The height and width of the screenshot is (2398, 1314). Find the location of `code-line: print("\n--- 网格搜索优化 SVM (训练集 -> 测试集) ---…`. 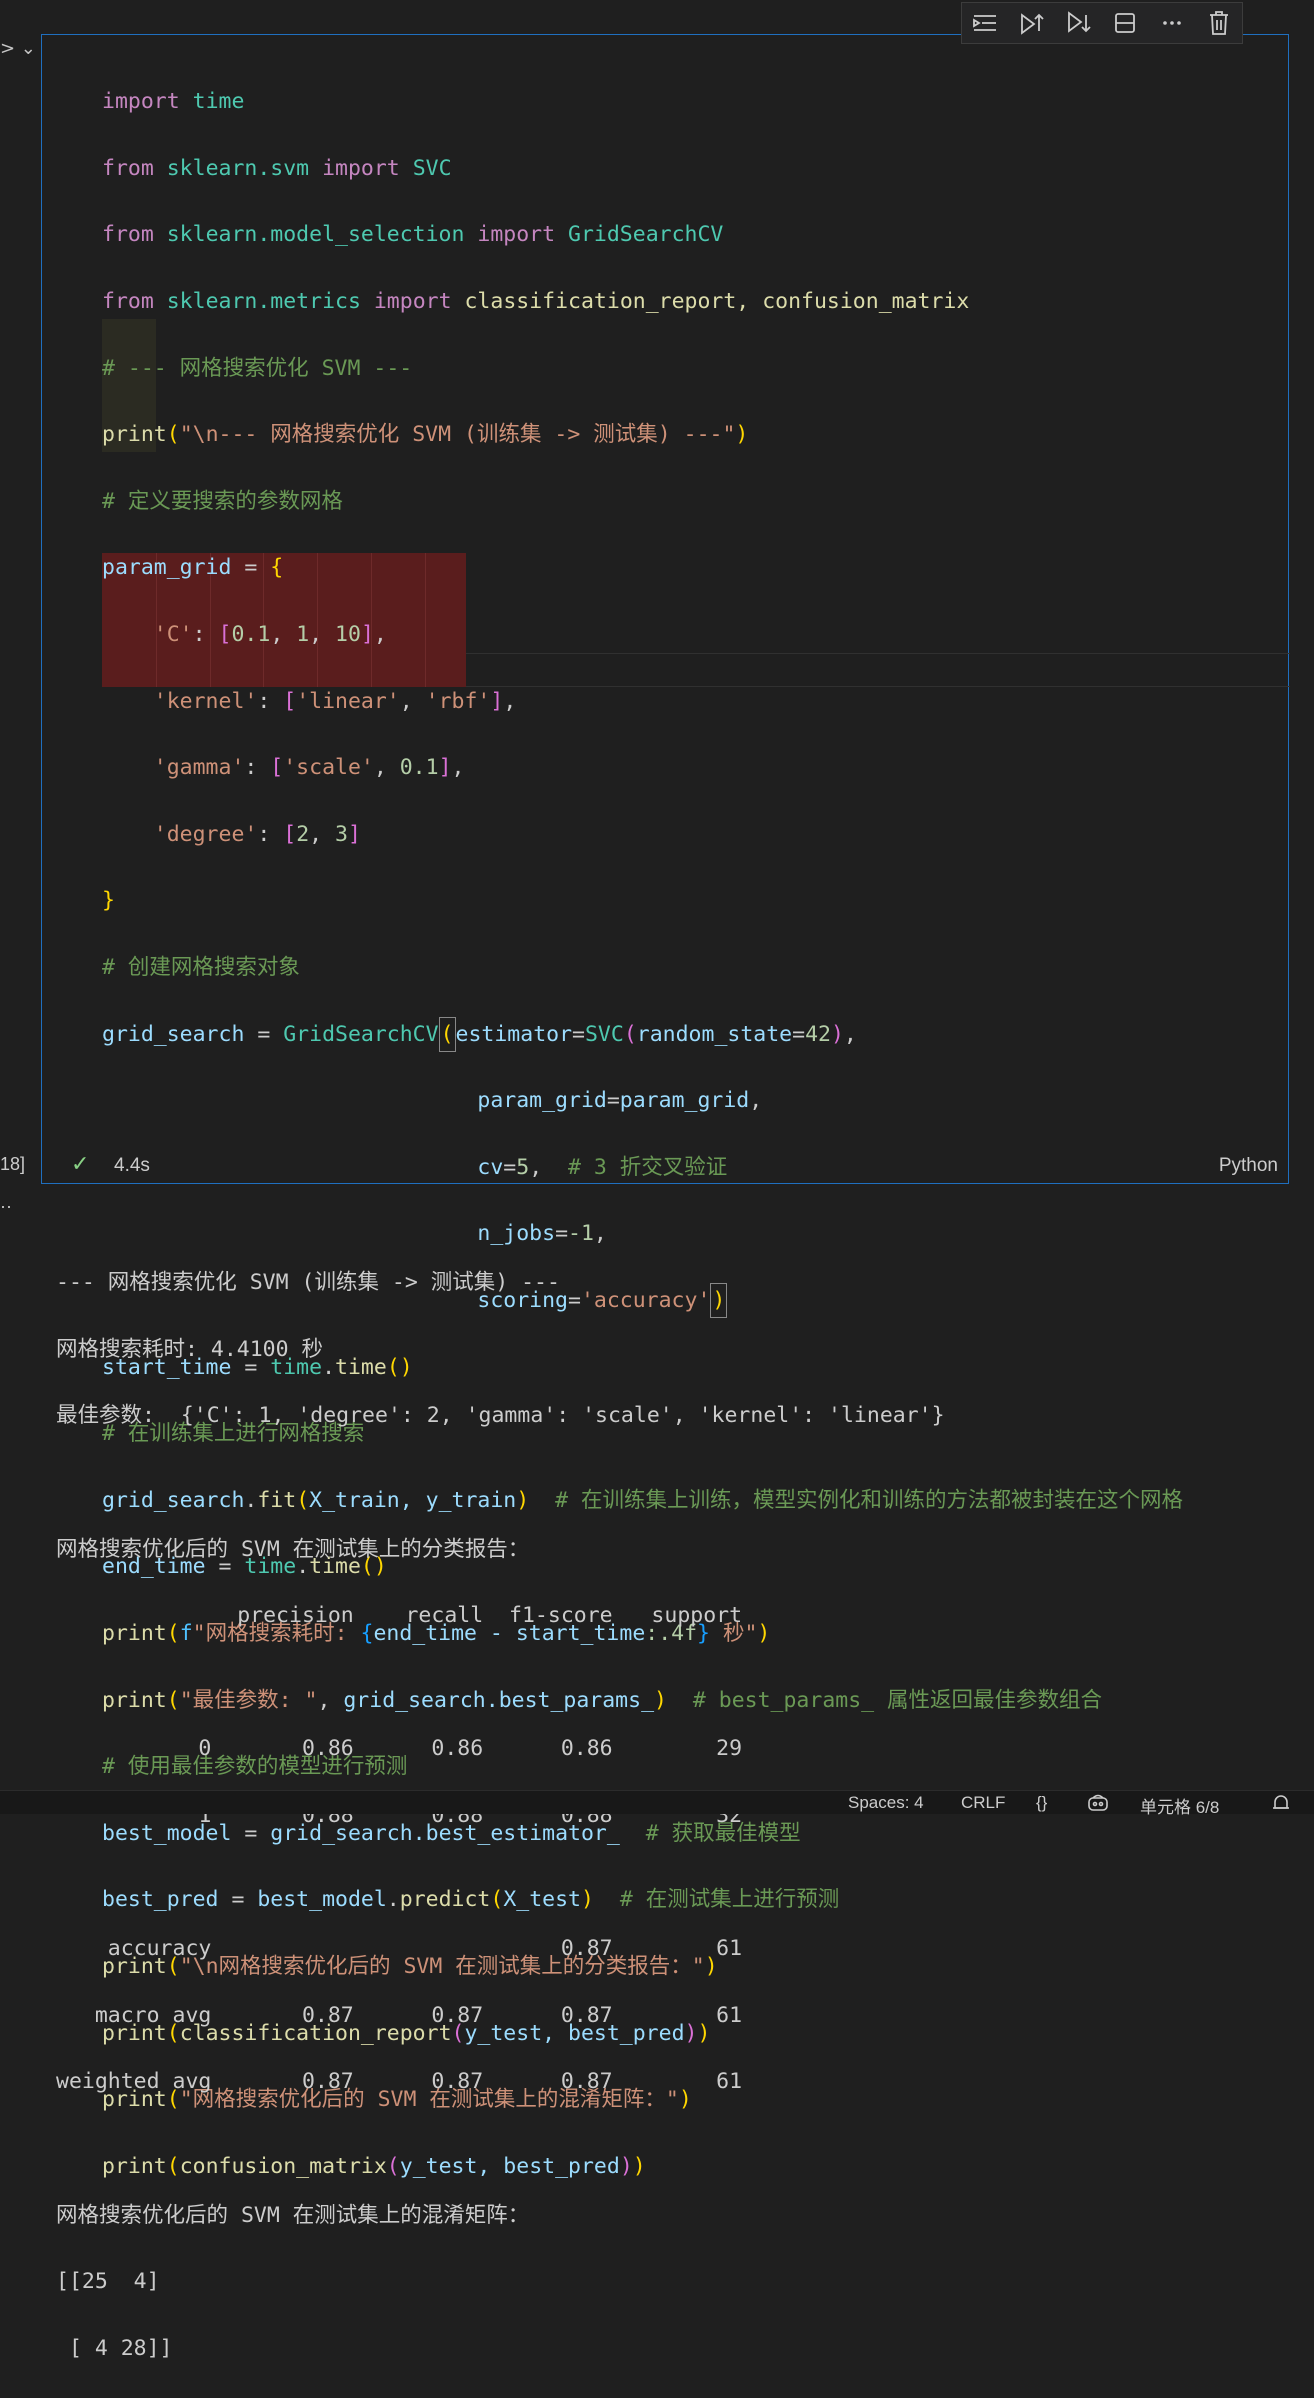

code-line: print("\n--- 网格搜索优化 SVM (训练集 -> 测试集) ---… is located at coordinates (425, 435).